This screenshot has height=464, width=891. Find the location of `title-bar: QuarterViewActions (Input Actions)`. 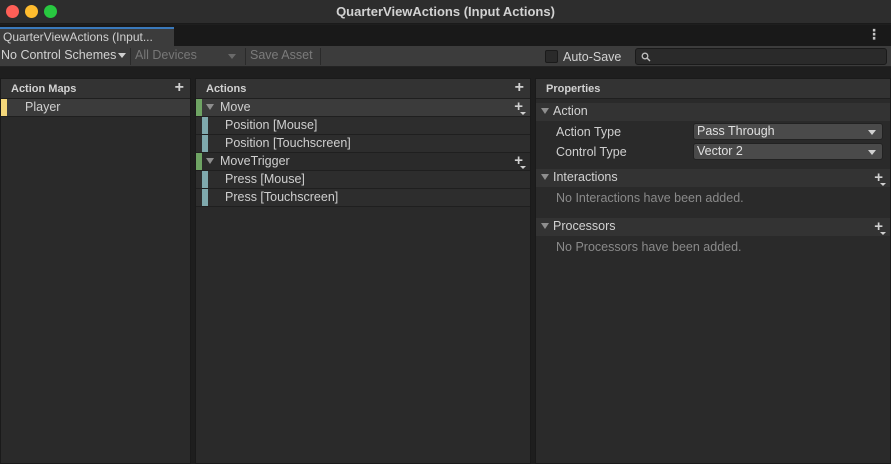

title-bar: QuarterViewActions (Input Actions) is located at coordinates (445, 12).